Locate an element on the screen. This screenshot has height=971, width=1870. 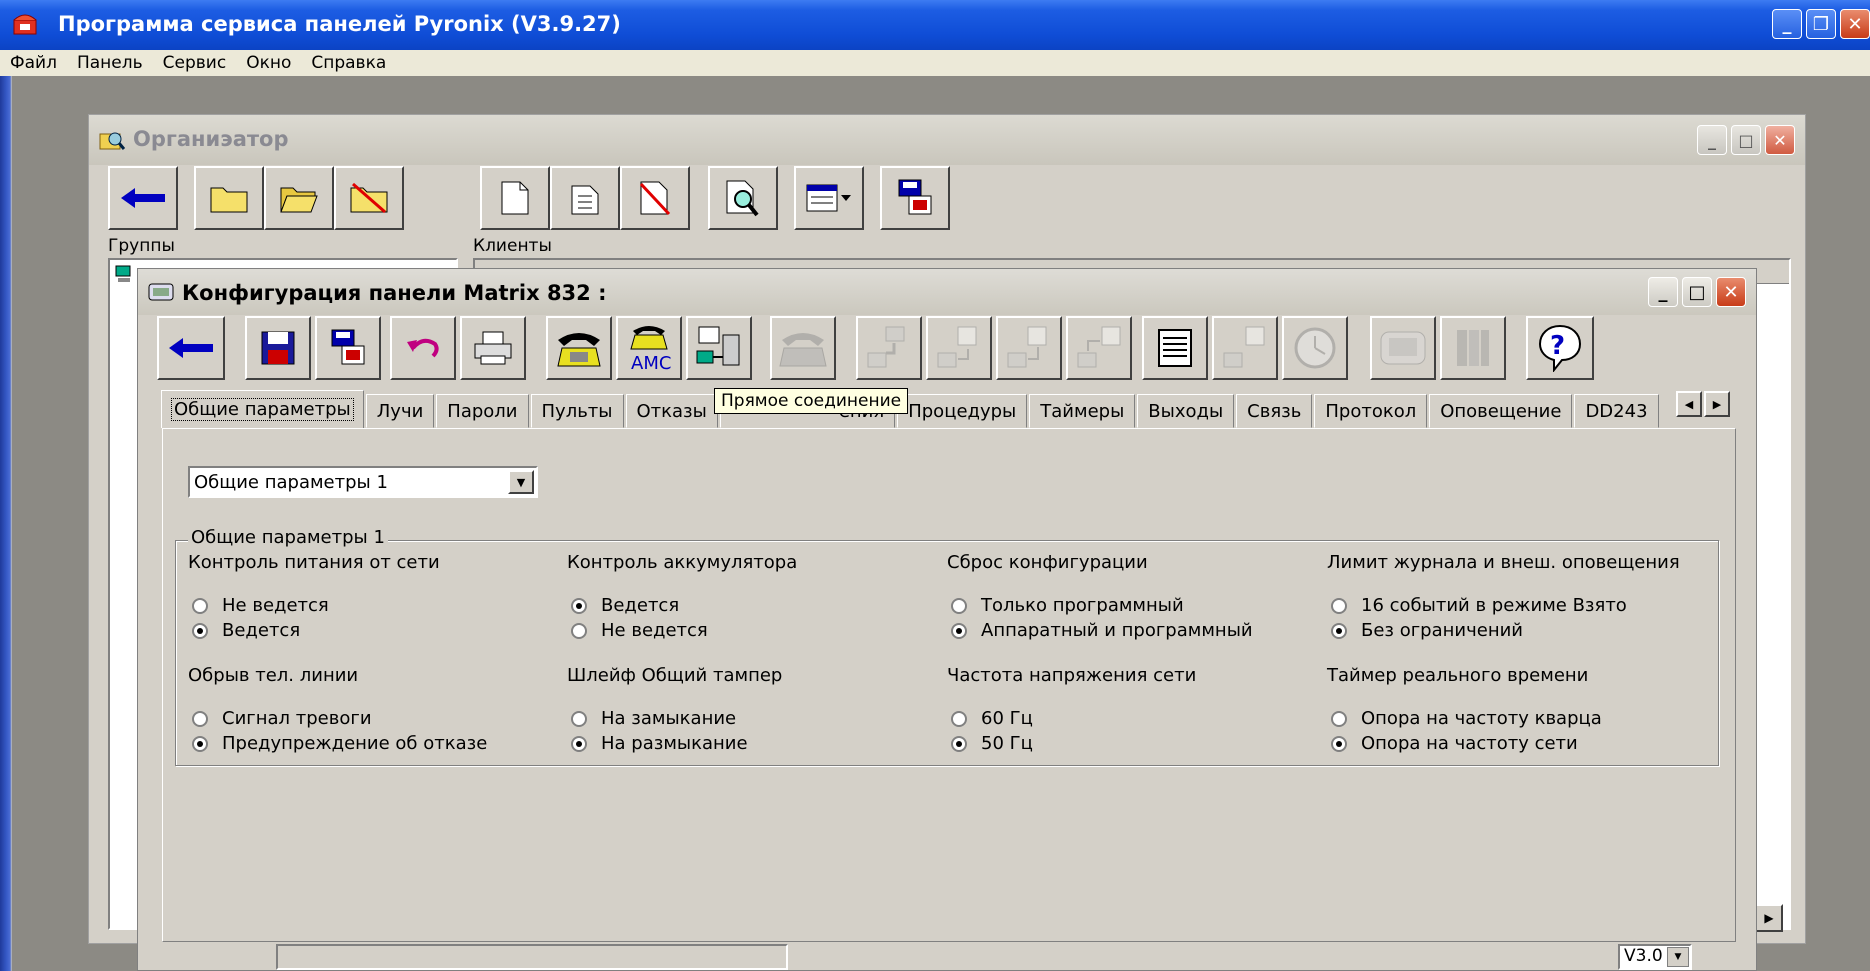
radio-line-alarm: Сигнал тревоги is located at coordinates (282, 718).